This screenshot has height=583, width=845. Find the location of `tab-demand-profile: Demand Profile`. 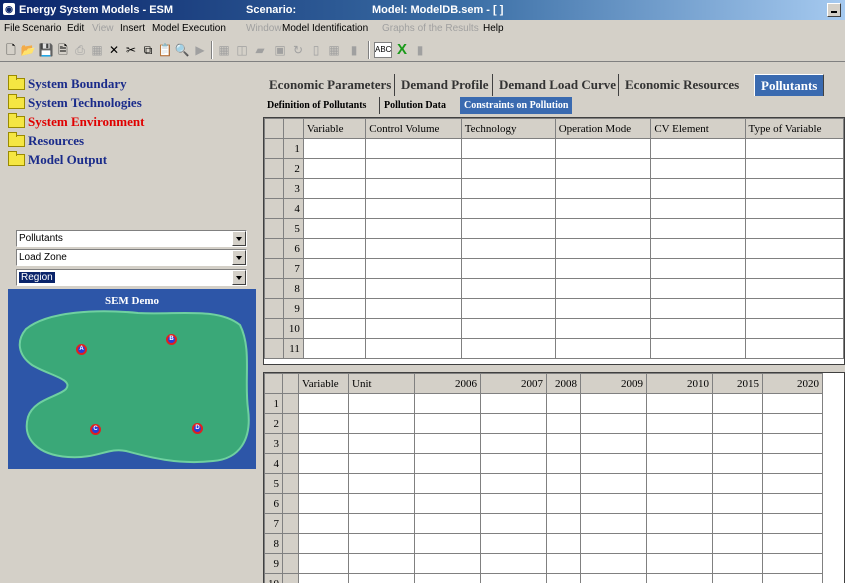

tab-demand-profile: Demand Profile is located at coordinates (444, 85).